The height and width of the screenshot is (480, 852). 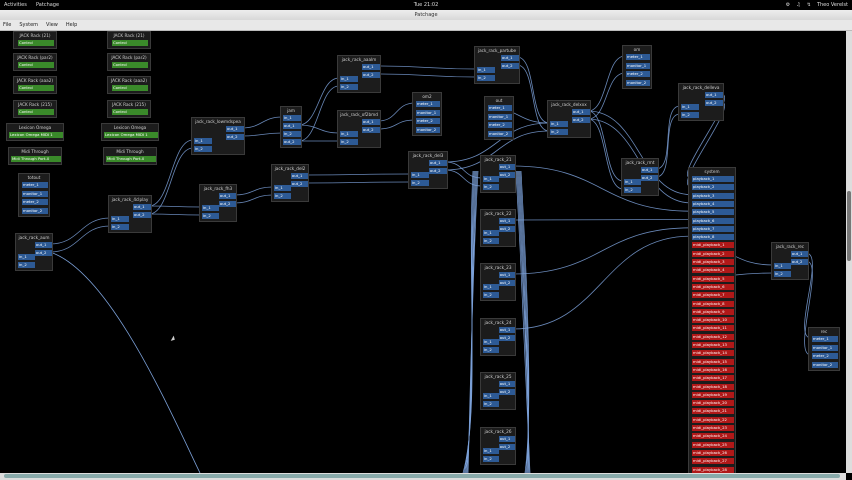 What do you see at coordinates (713, 419) in the screenshot?
I see `port-midi-playback-22: midi_playback_22` at bounding box center [713, 419].